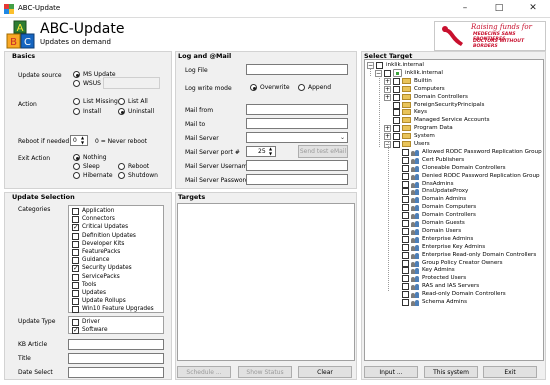 The height and width of the screenshot is (385, 550). What do you see at coordinates (454, 66) in the screenshot?
I see `tree-root: − inklik.internal` at bounding box center [454, 66].